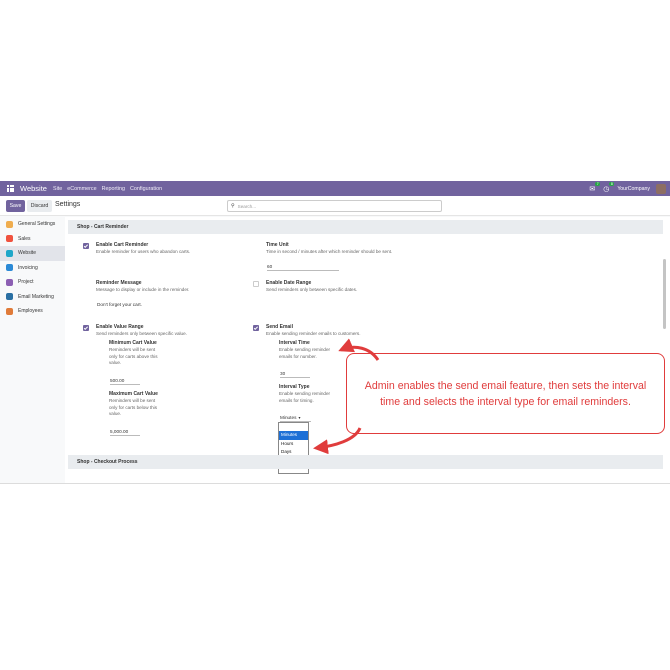 Image resolution: width=670 pixels, height=670 pixels. Describe the element at coordinates (303, 267) in the screenshot. I see `time-unit-input: 60` at that location.